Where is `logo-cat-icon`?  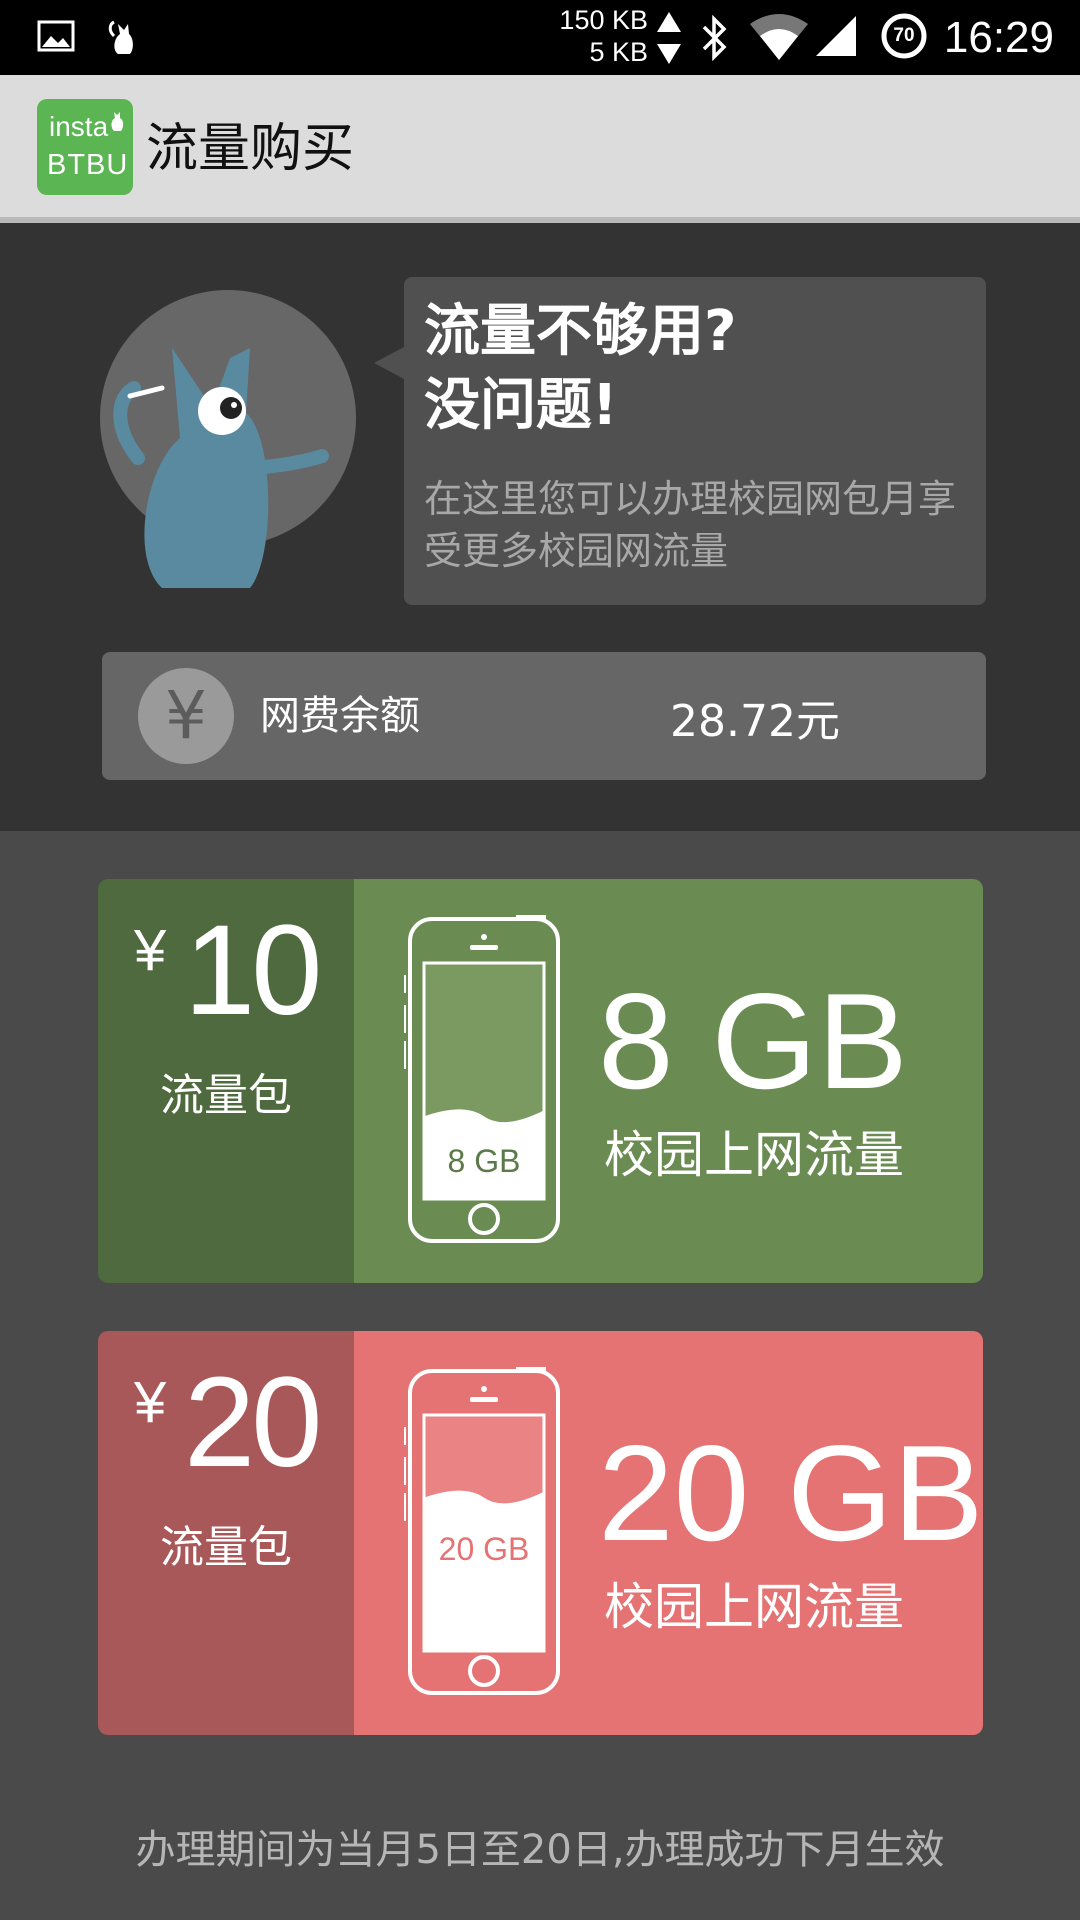
logo-cat-icon is located at coordinates (117, 121).